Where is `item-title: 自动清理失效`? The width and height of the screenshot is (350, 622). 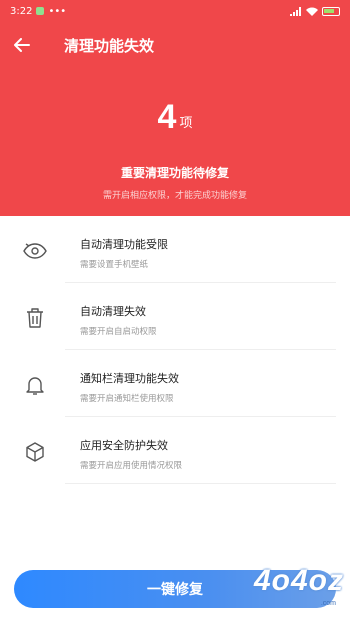 item-title: 自动清理失效 is located at coordinates (113, 311).